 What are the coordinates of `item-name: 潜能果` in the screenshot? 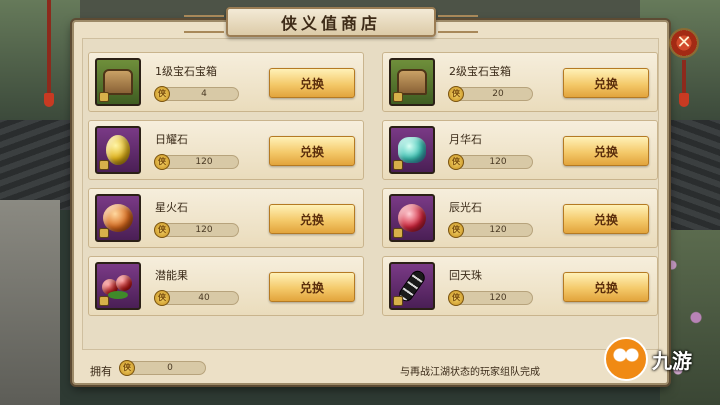 It's located at (171, 275).